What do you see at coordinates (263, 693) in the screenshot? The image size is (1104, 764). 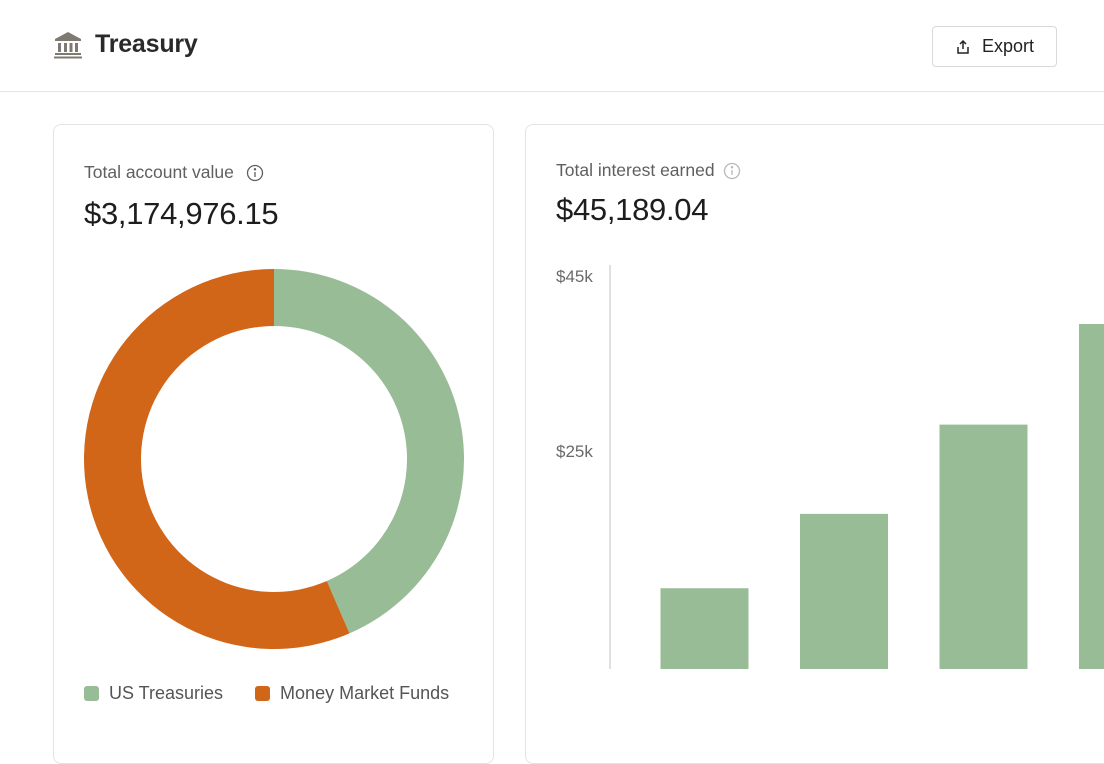 I see `legend-swatch-money-market-funds` at bounding box center [263, 693].